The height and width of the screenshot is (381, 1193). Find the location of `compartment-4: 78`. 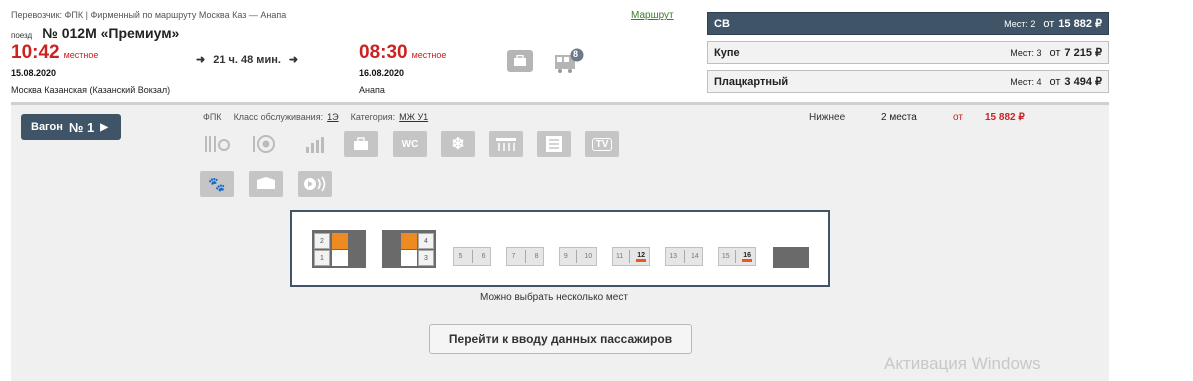

compartment-4: 78 is located at coordinates (525, 256).